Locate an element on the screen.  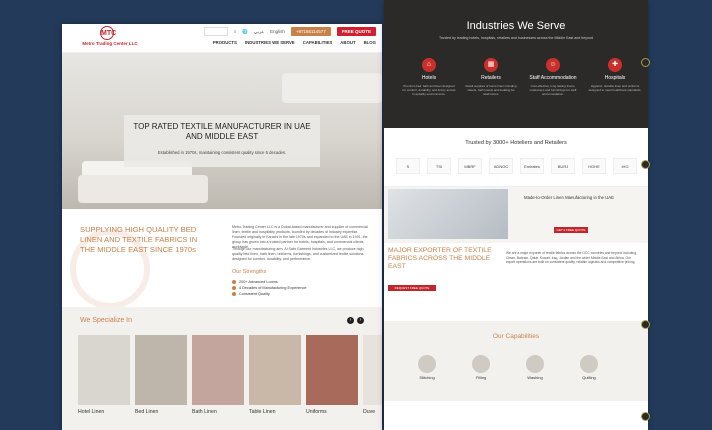
product-label: Duve is located at coordinates (369, 412).